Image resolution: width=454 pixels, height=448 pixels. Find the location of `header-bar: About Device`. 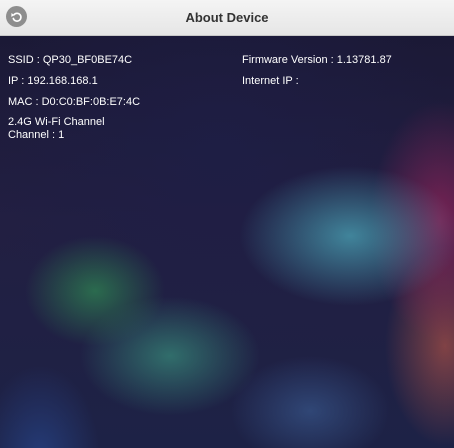

header-bar: About Device is located at coordinates (227, 18).